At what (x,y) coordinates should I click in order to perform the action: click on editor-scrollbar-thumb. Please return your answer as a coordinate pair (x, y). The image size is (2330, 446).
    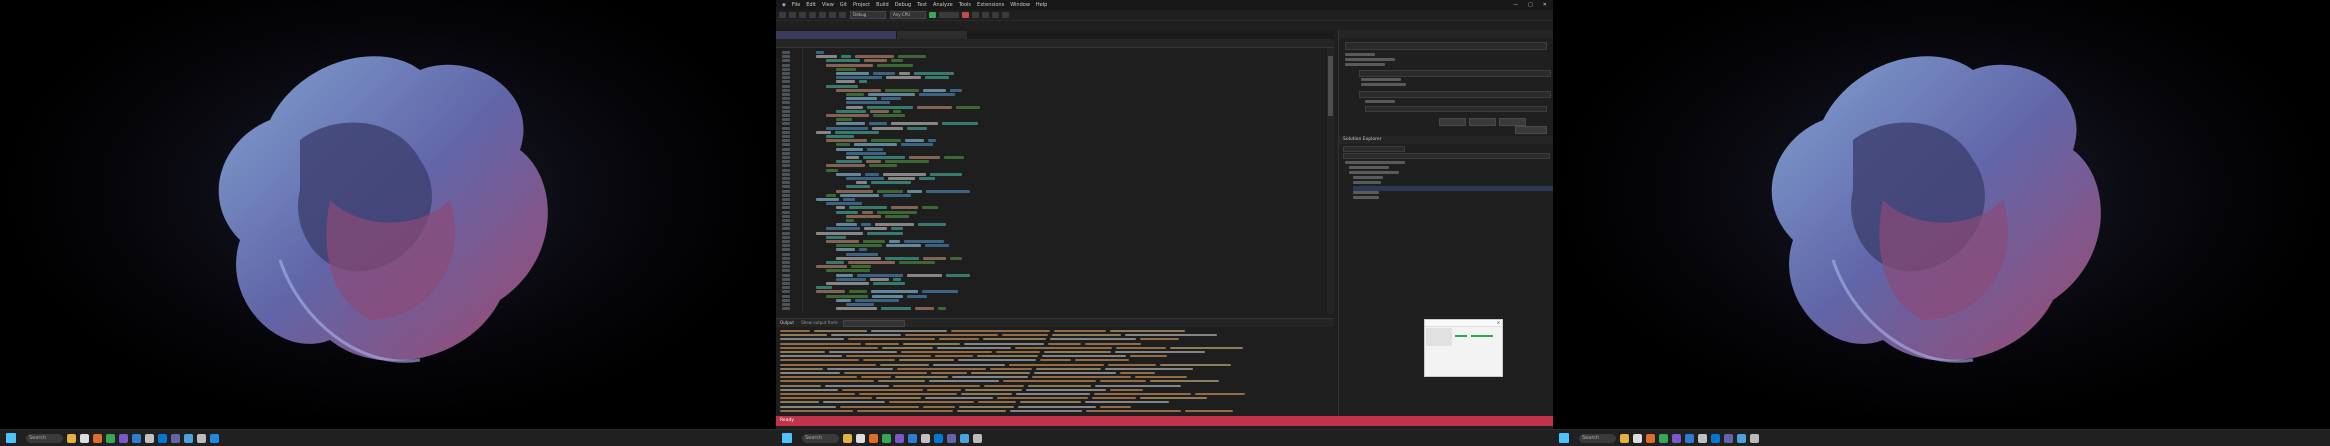
    Looking at the image, I should click on (1330, 86).